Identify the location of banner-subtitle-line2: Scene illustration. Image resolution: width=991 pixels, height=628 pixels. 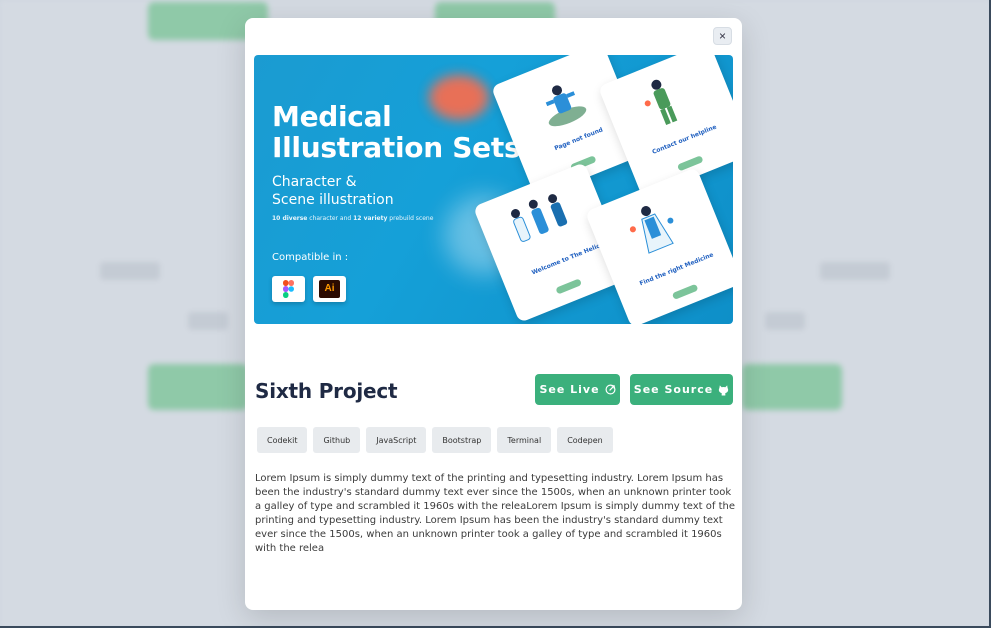
(333, 200).